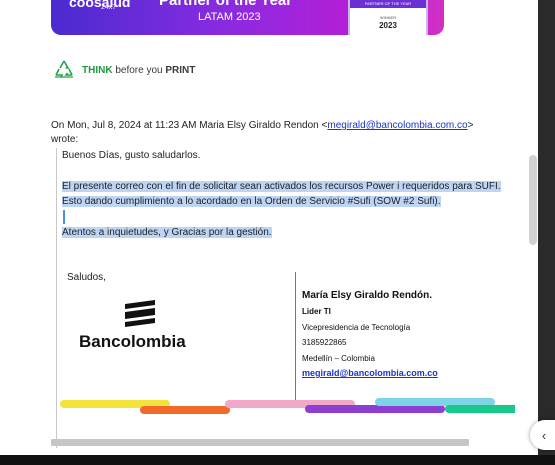 This screenshot has height=465, width=555. What do you see at coordinates (86, 277) in the screenshot?
I see `saludos-text: Saludos,` at bounding box center [86, 277].